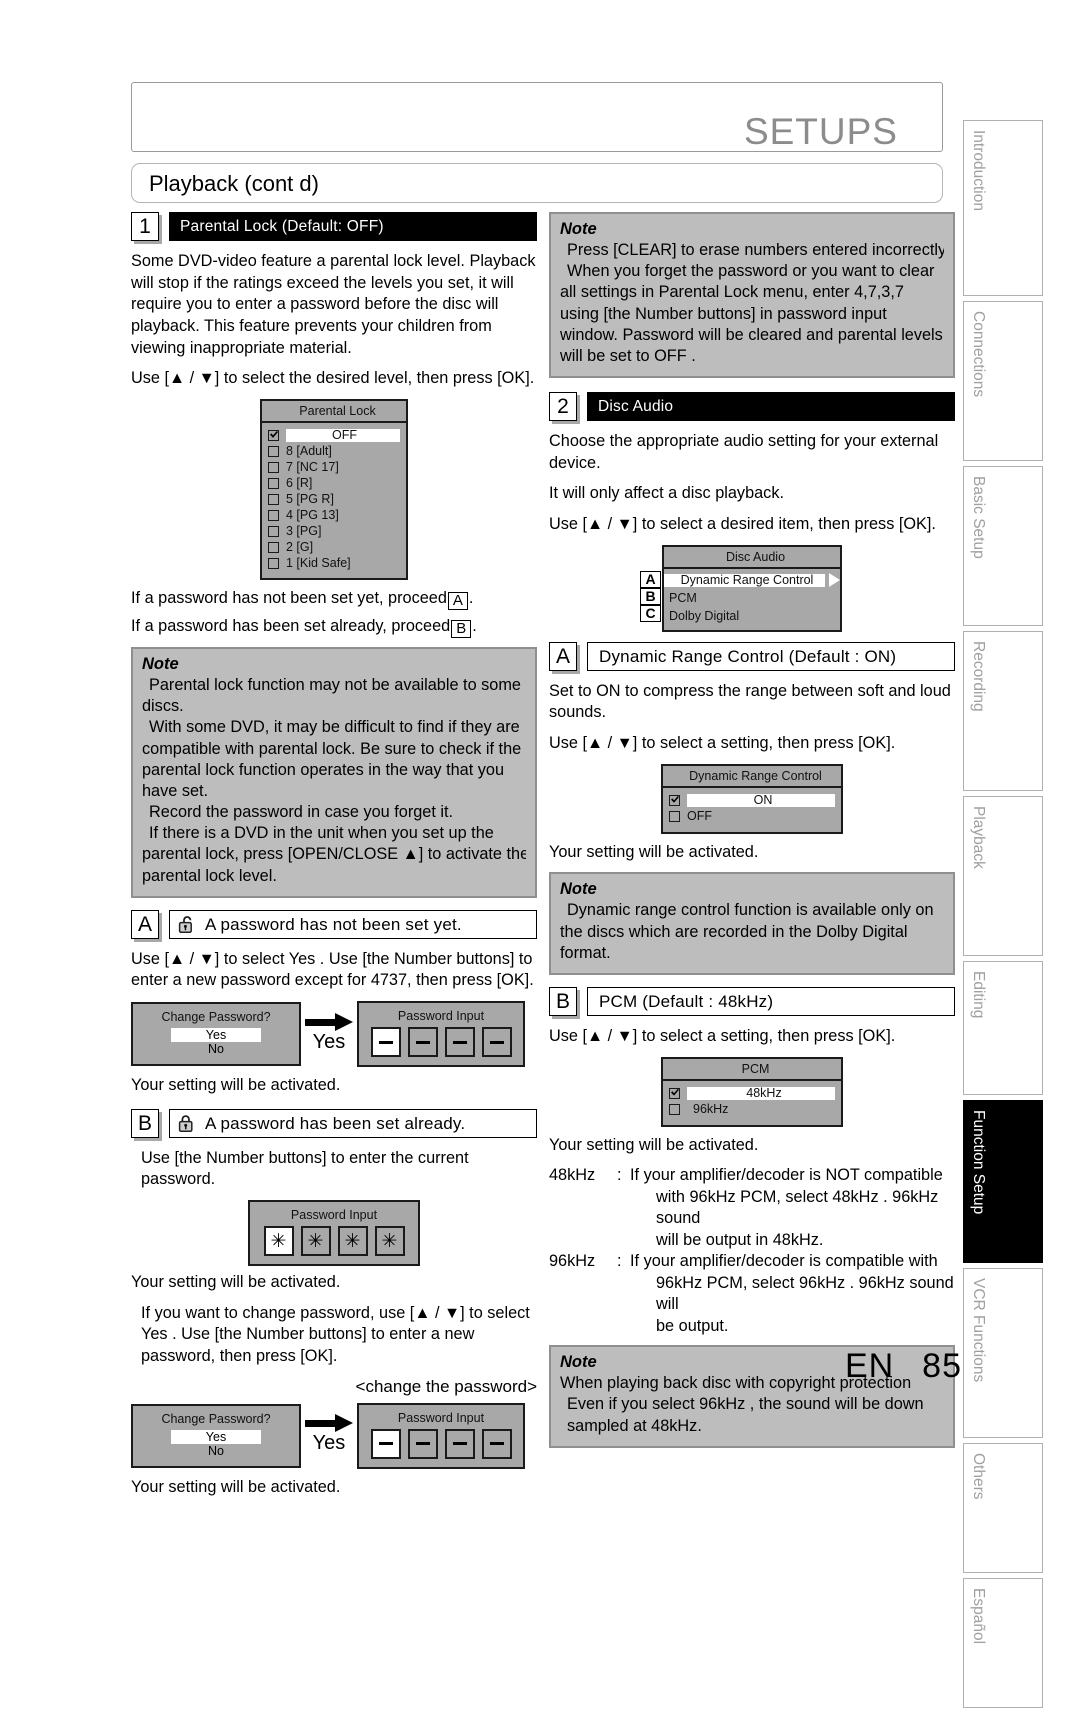  I want to click on parental-lock-item: 4 [PG 13], so click(334, 515).